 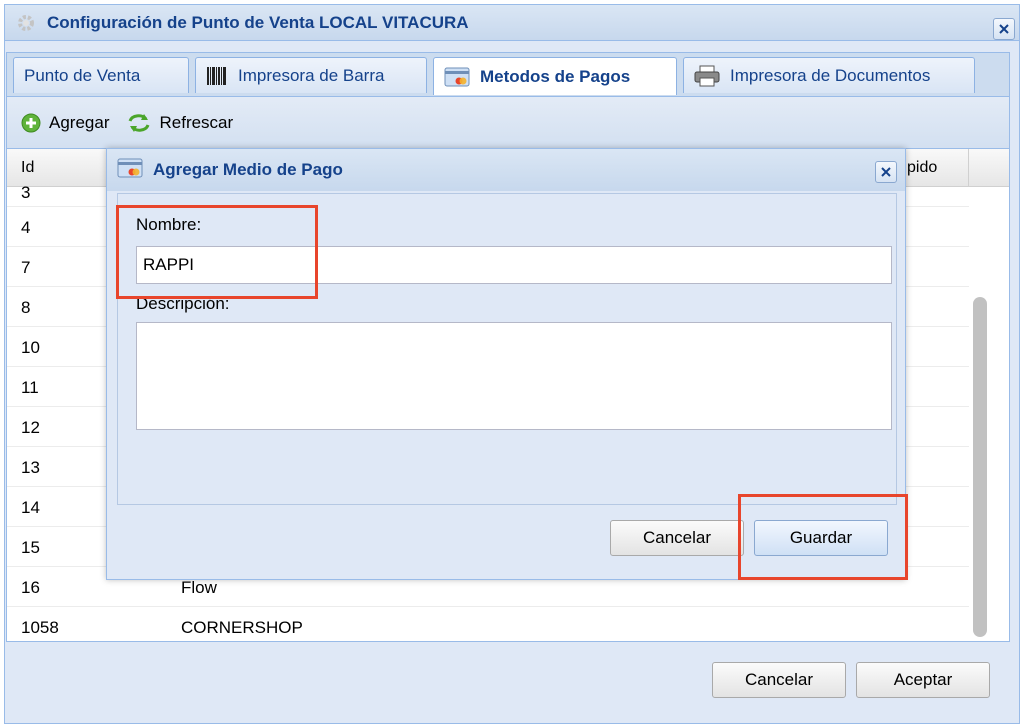 I want to click on printer-icon, so click(x=707, y=76).